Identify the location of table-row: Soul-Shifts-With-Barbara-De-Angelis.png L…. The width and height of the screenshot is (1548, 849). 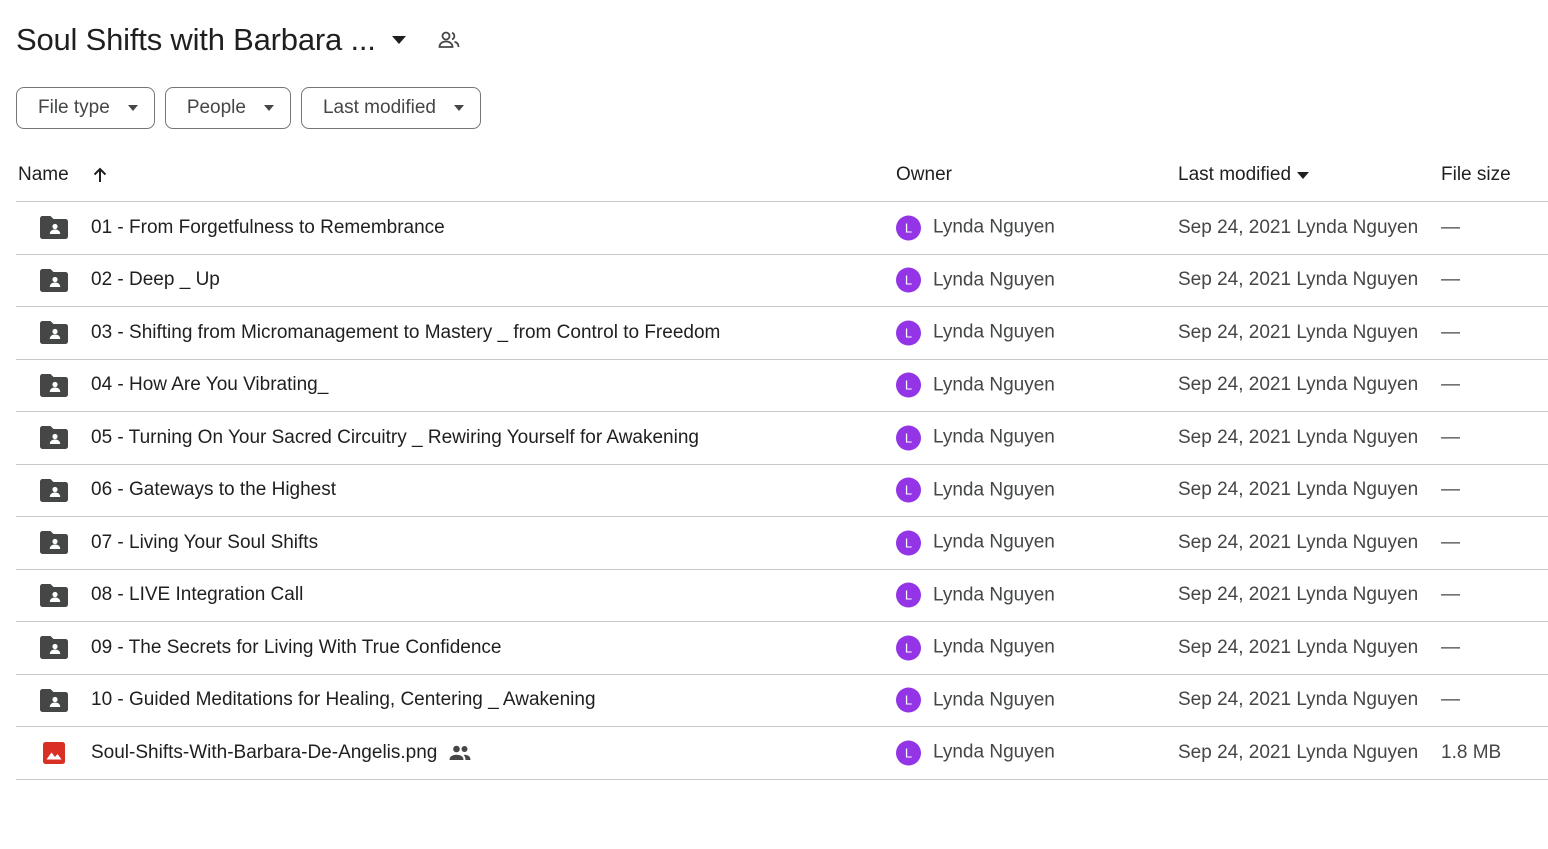
(782, 753).